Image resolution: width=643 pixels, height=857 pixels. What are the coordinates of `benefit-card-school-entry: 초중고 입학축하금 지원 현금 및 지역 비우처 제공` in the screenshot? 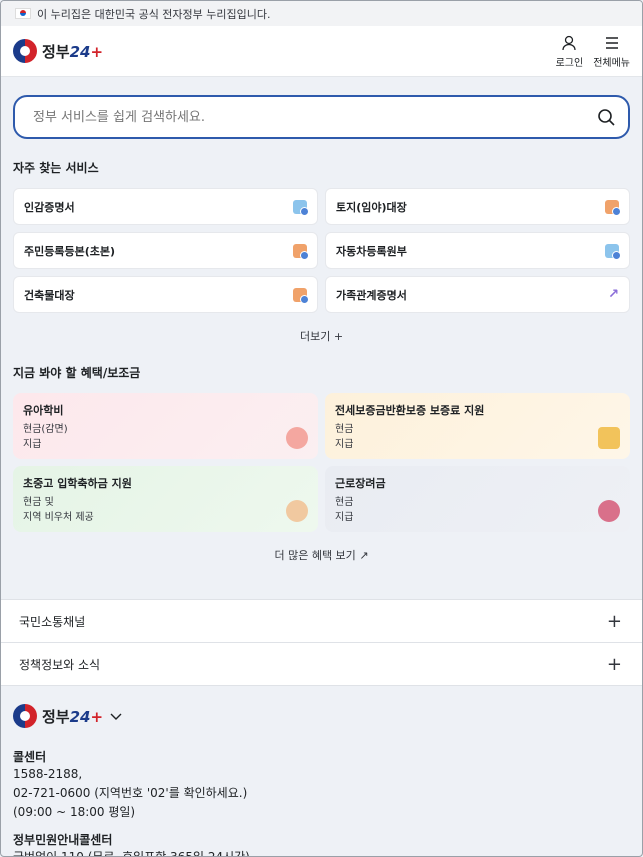 It's located at (165, 499).